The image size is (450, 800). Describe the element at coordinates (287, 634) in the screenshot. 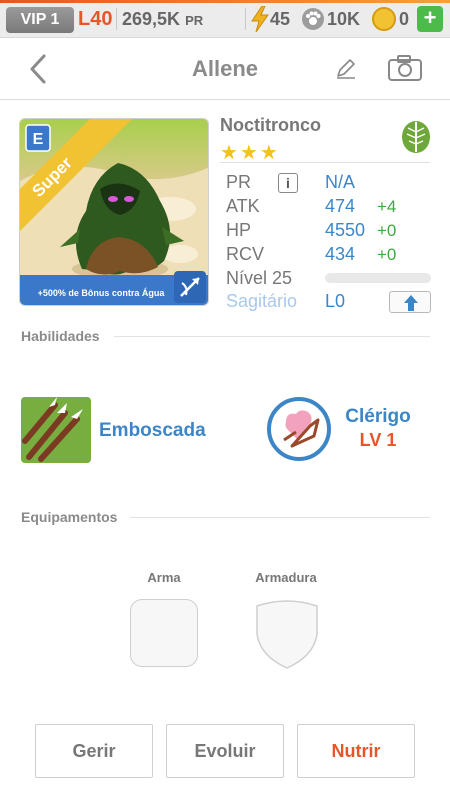

I see `armor-slot` at that location.